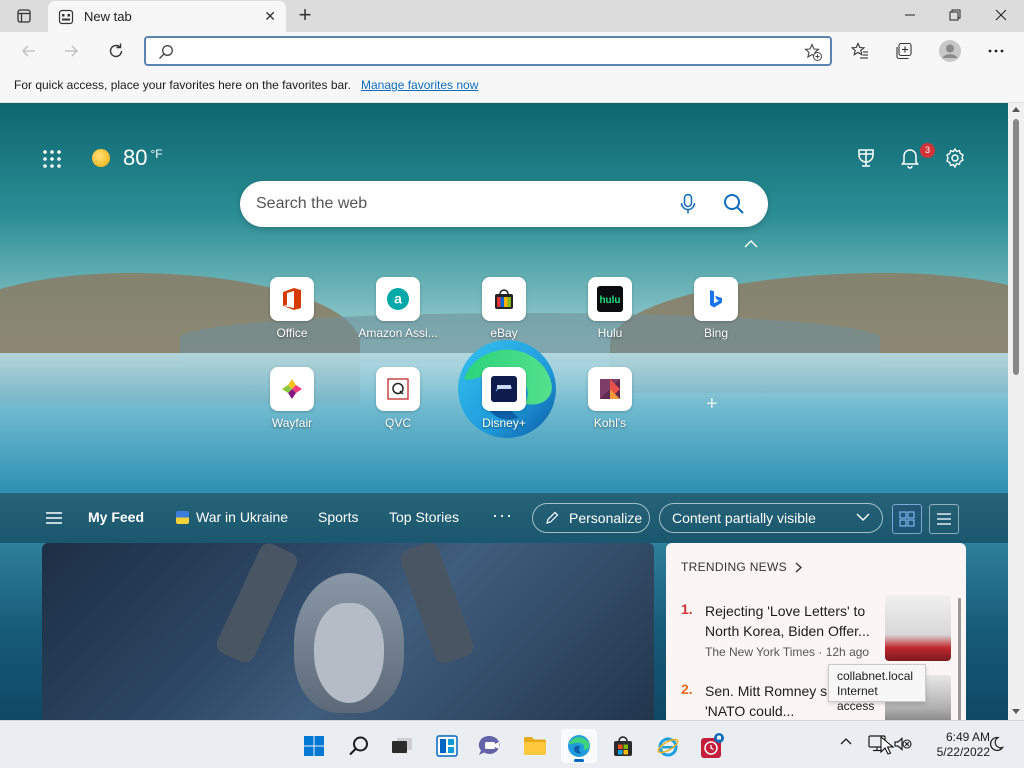 This screenshot has height=768, width=1024. What do you see at coordinates (397, 423) in the screenshot?
I see `quick-link-label: QVC` at bounding box center [397, 423].